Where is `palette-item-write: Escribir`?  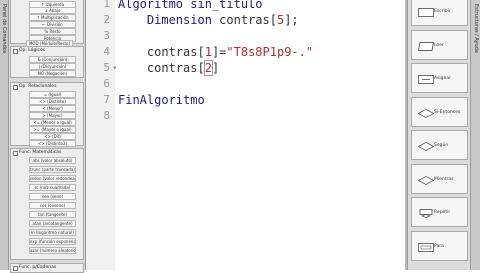
palette-item-write: Escribir is located at coordinates (439, 13).